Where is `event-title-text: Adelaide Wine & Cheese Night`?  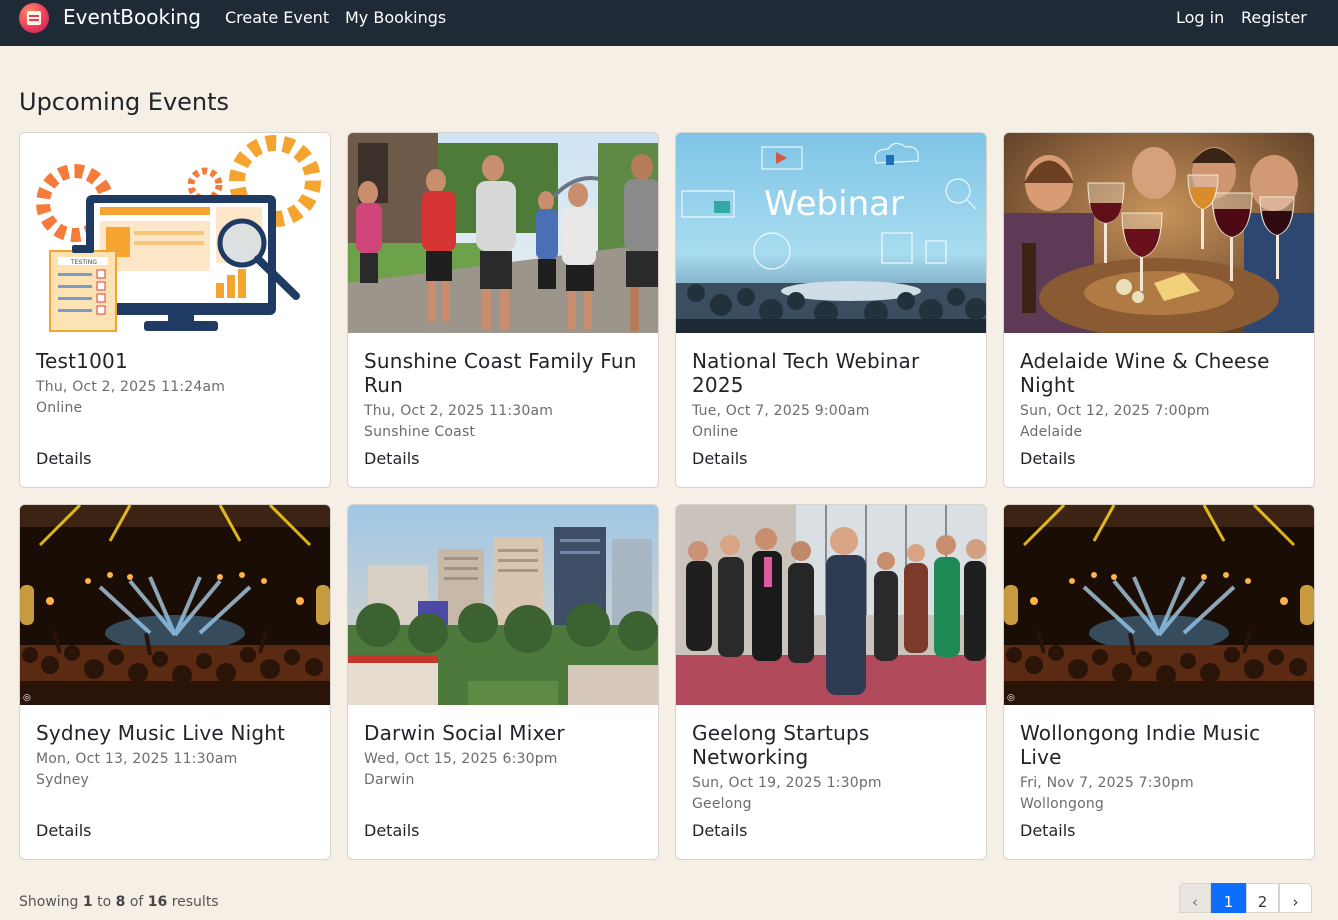 event-title-text: Adelaide Wine & Cheese Night is located at coordinates (1145, 373).